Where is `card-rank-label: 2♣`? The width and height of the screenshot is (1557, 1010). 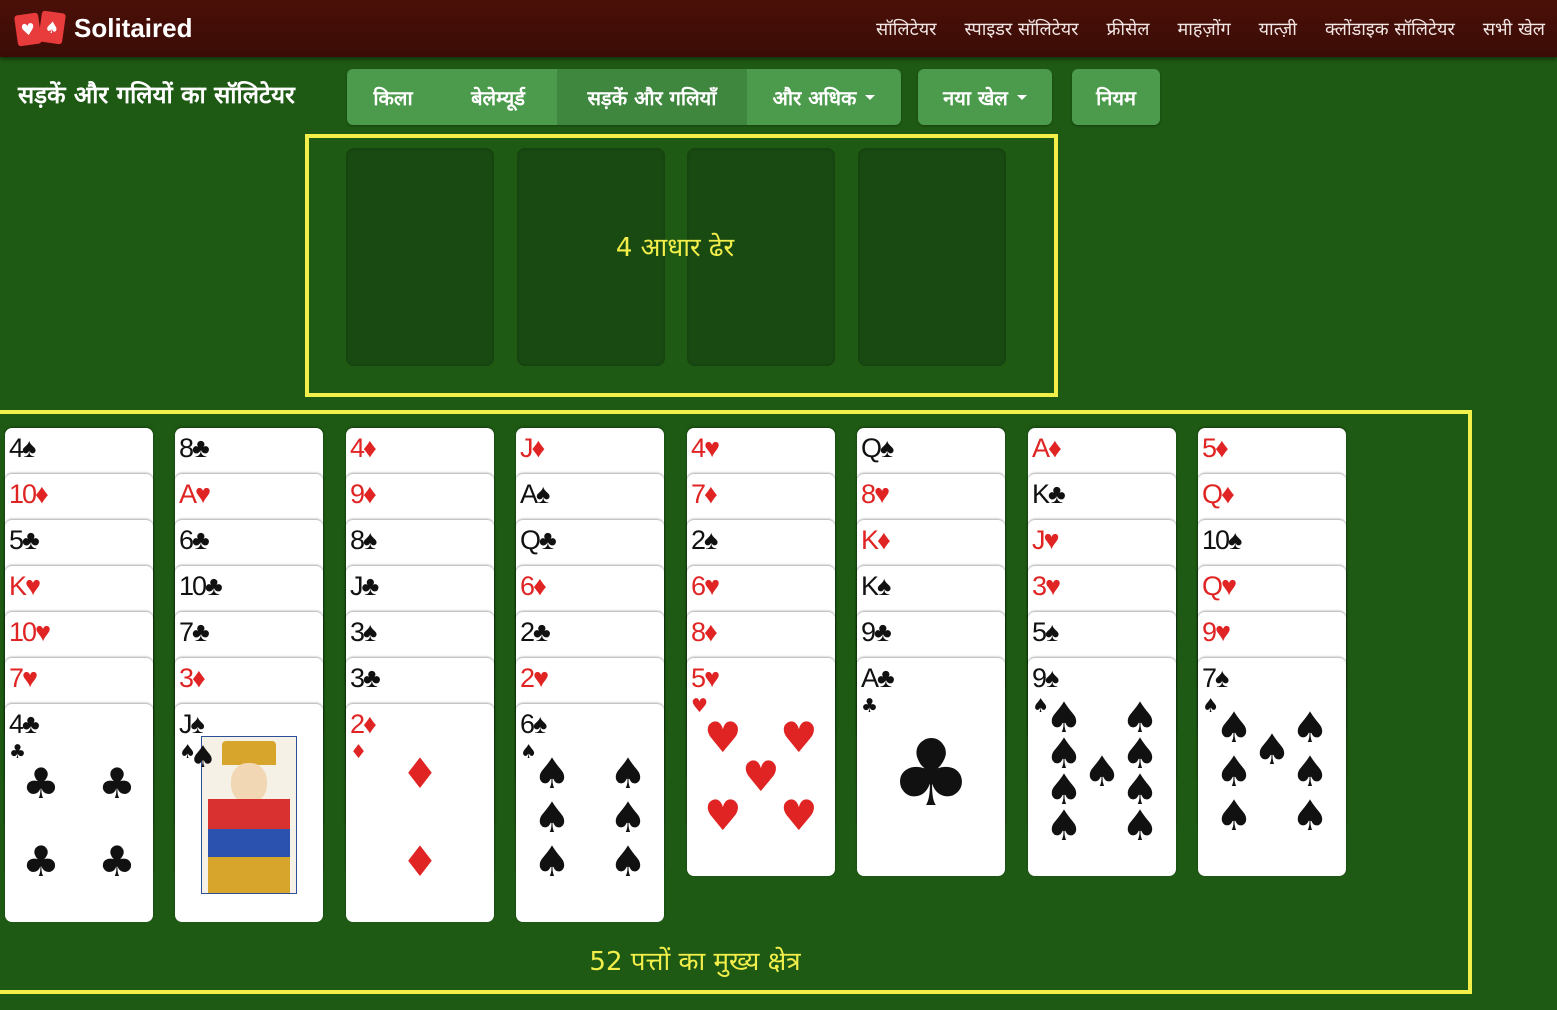
card-rank-label: 2♣ is located at coordinates (535, 632).